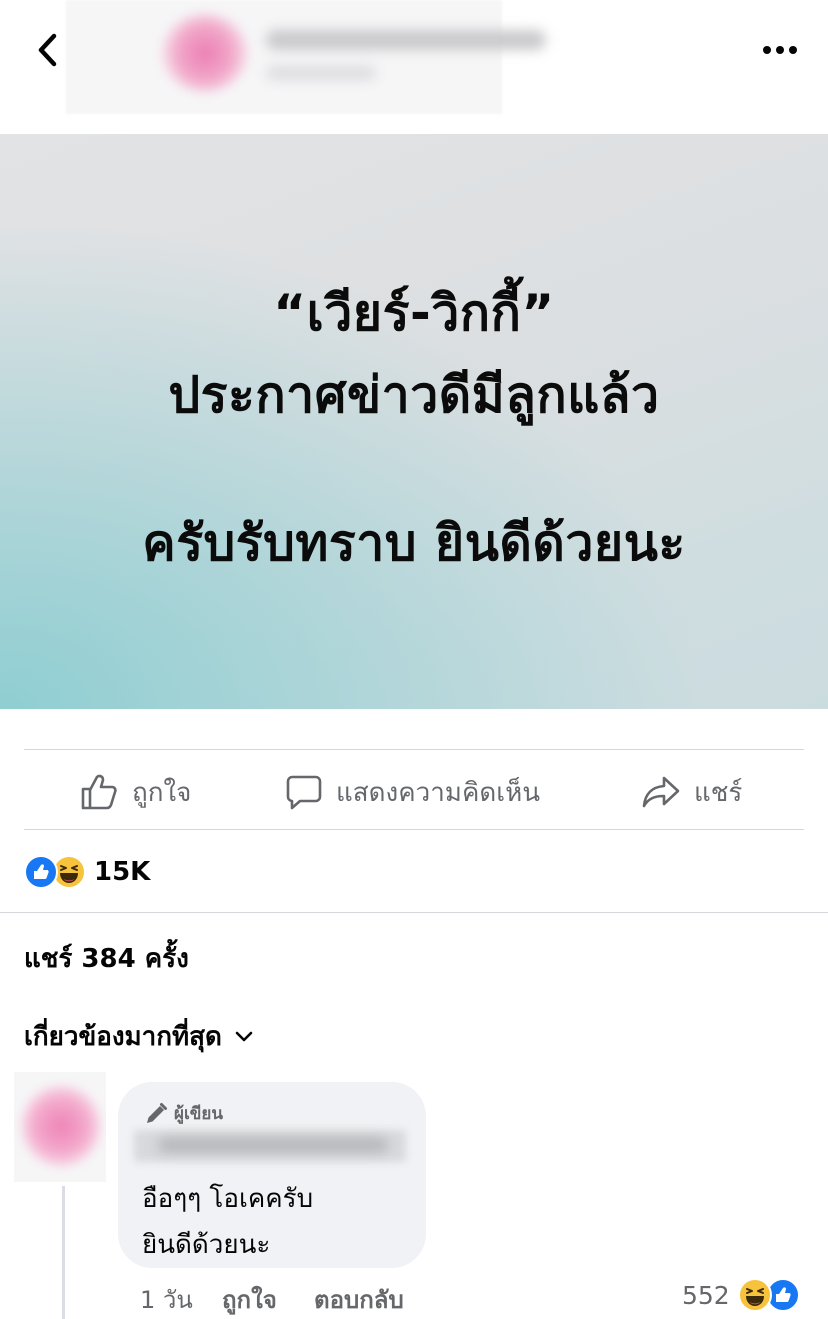 This screenshot has height=1319, width=828. I want to click on comment-reactions: 552, so click(741, 1295).